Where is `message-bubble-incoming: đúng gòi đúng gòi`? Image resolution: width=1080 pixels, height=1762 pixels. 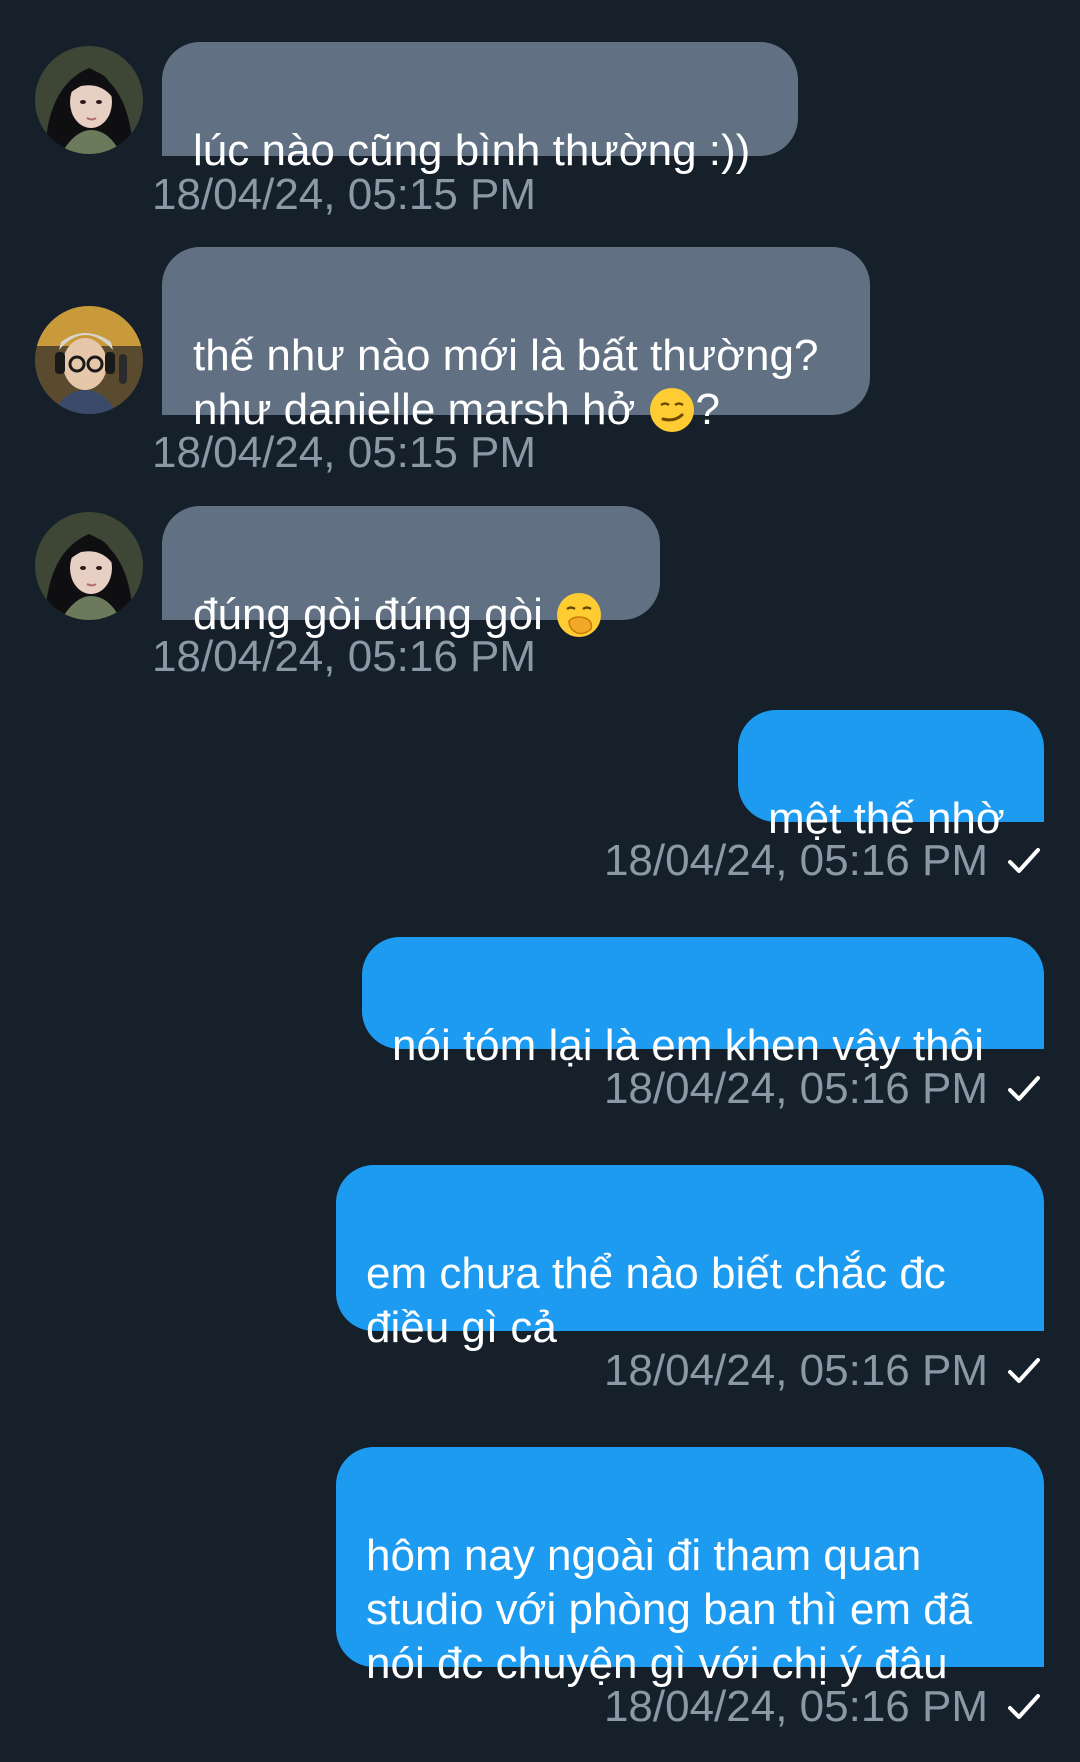 message-bubble-incoming: đúng gòi đúng gòi is located at coordinates (411, 572).